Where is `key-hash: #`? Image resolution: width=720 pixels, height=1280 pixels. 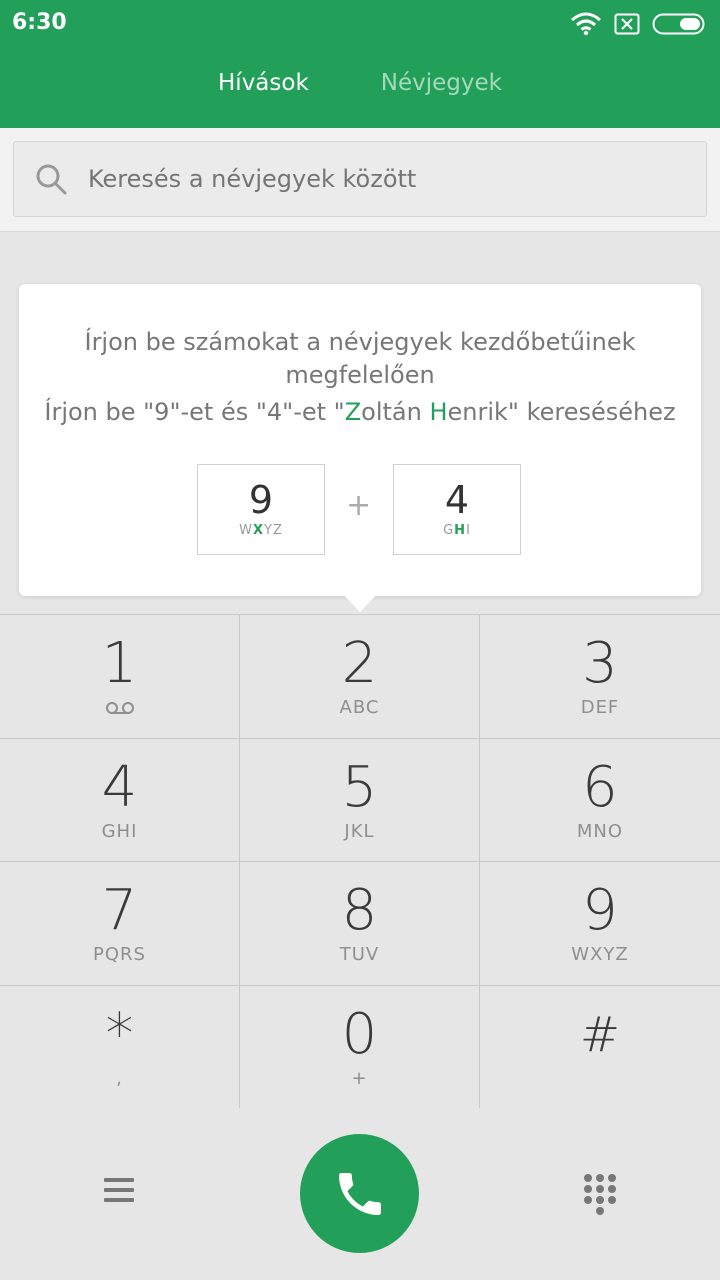 key-hash: # is located at coordinates (600, 1047).